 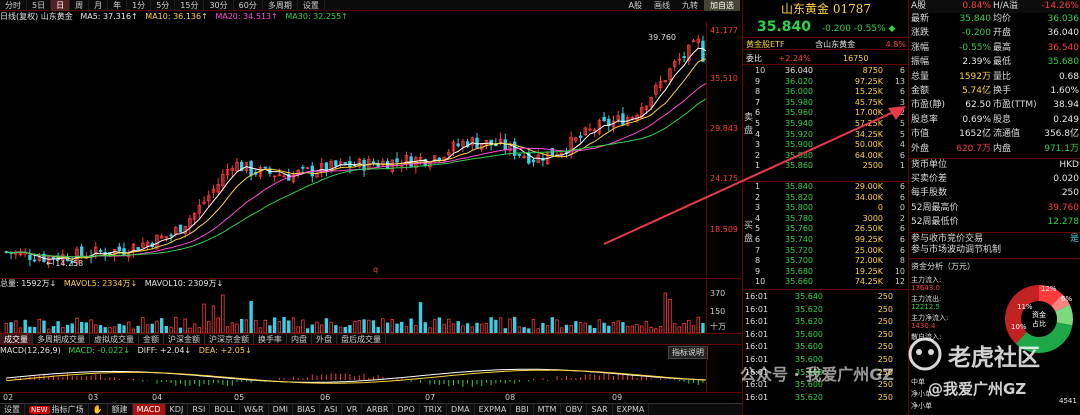 I want to click on trade-row: 16:01 35.600 250, so click(x=826, y=347).